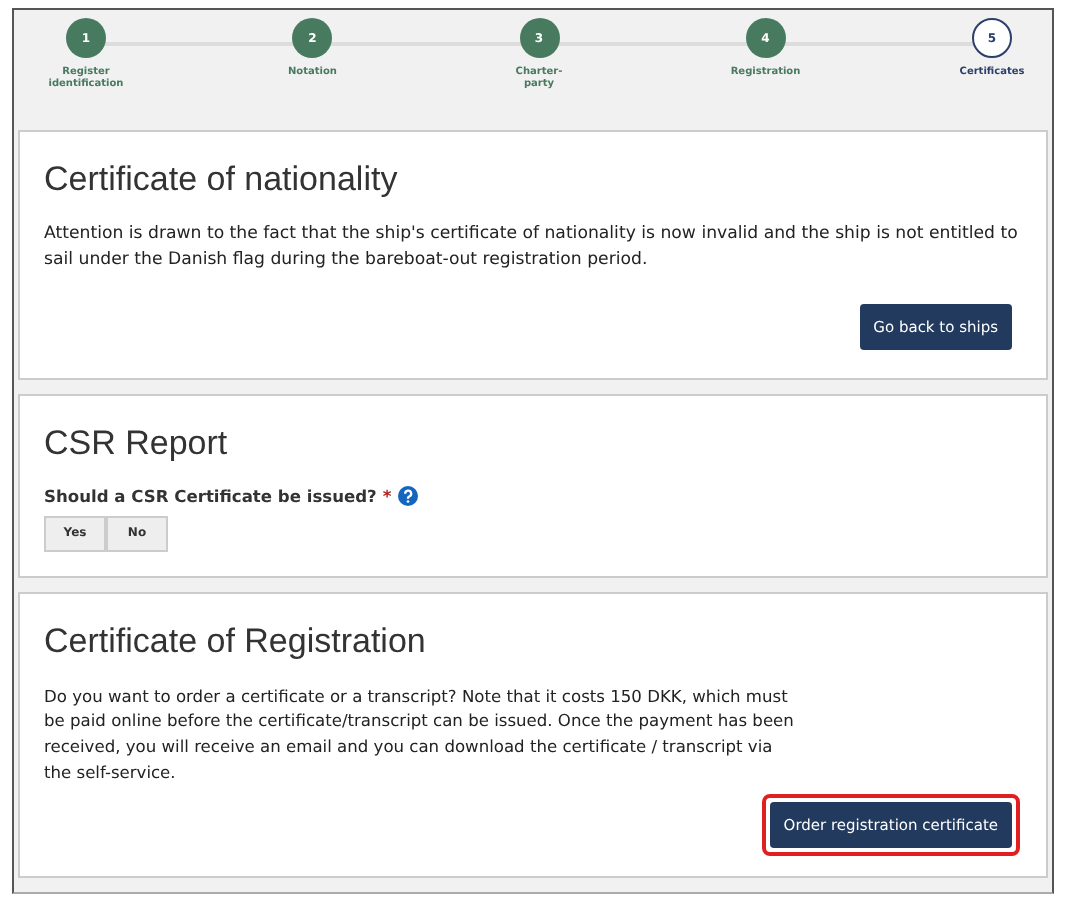 The image size is (1074, 916). Describe the element at coordinates (387, 495) in the screenshot. I see `required-mark: *` at that location.